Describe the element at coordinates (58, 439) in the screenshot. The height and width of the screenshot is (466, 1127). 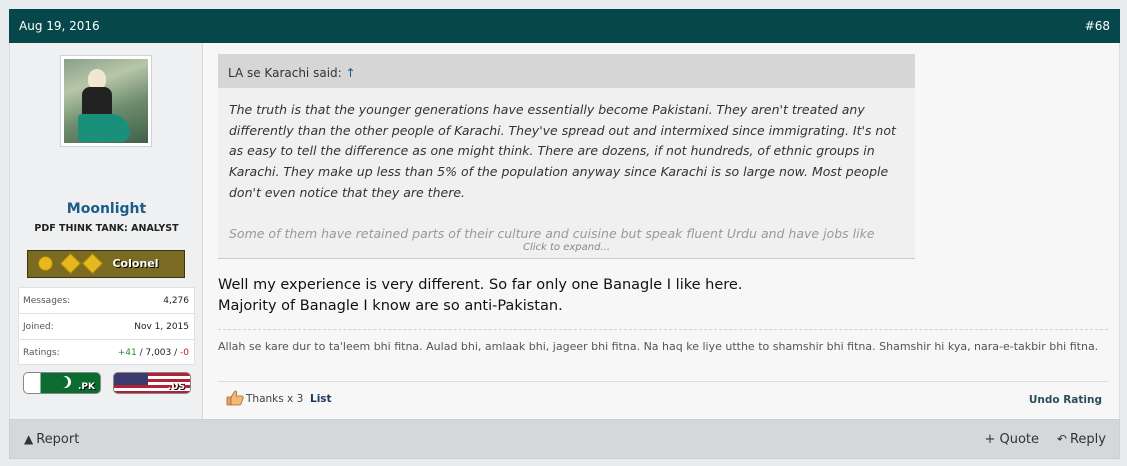
I see `report-label: Report` at that location.